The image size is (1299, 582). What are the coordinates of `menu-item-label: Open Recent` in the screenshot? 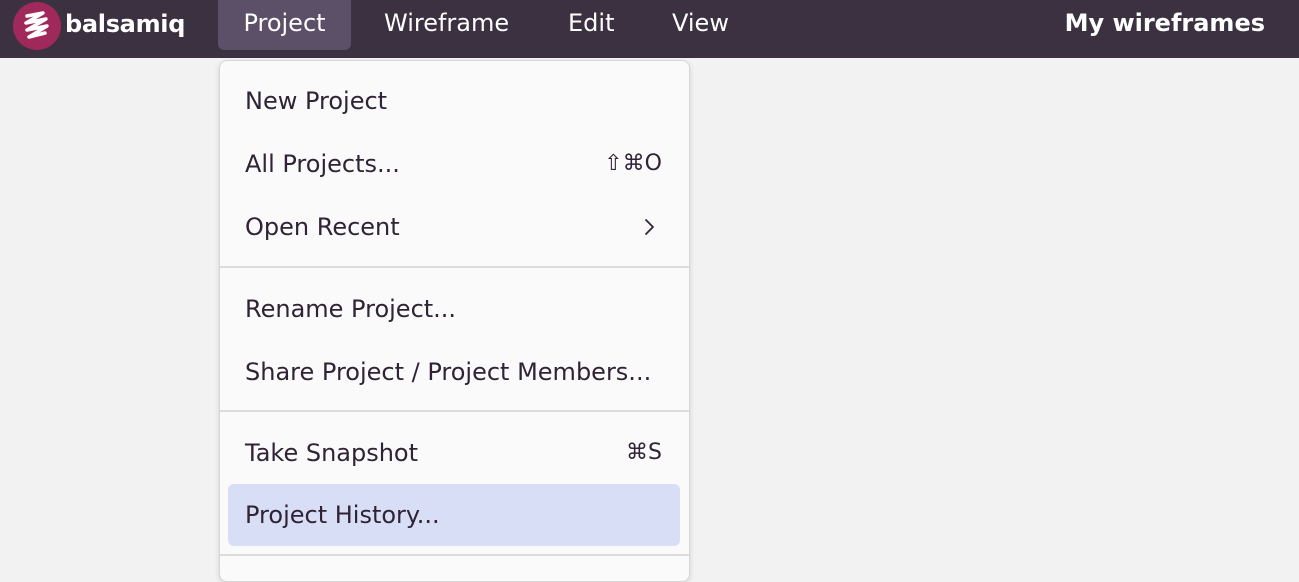 It's located at (322, 227).